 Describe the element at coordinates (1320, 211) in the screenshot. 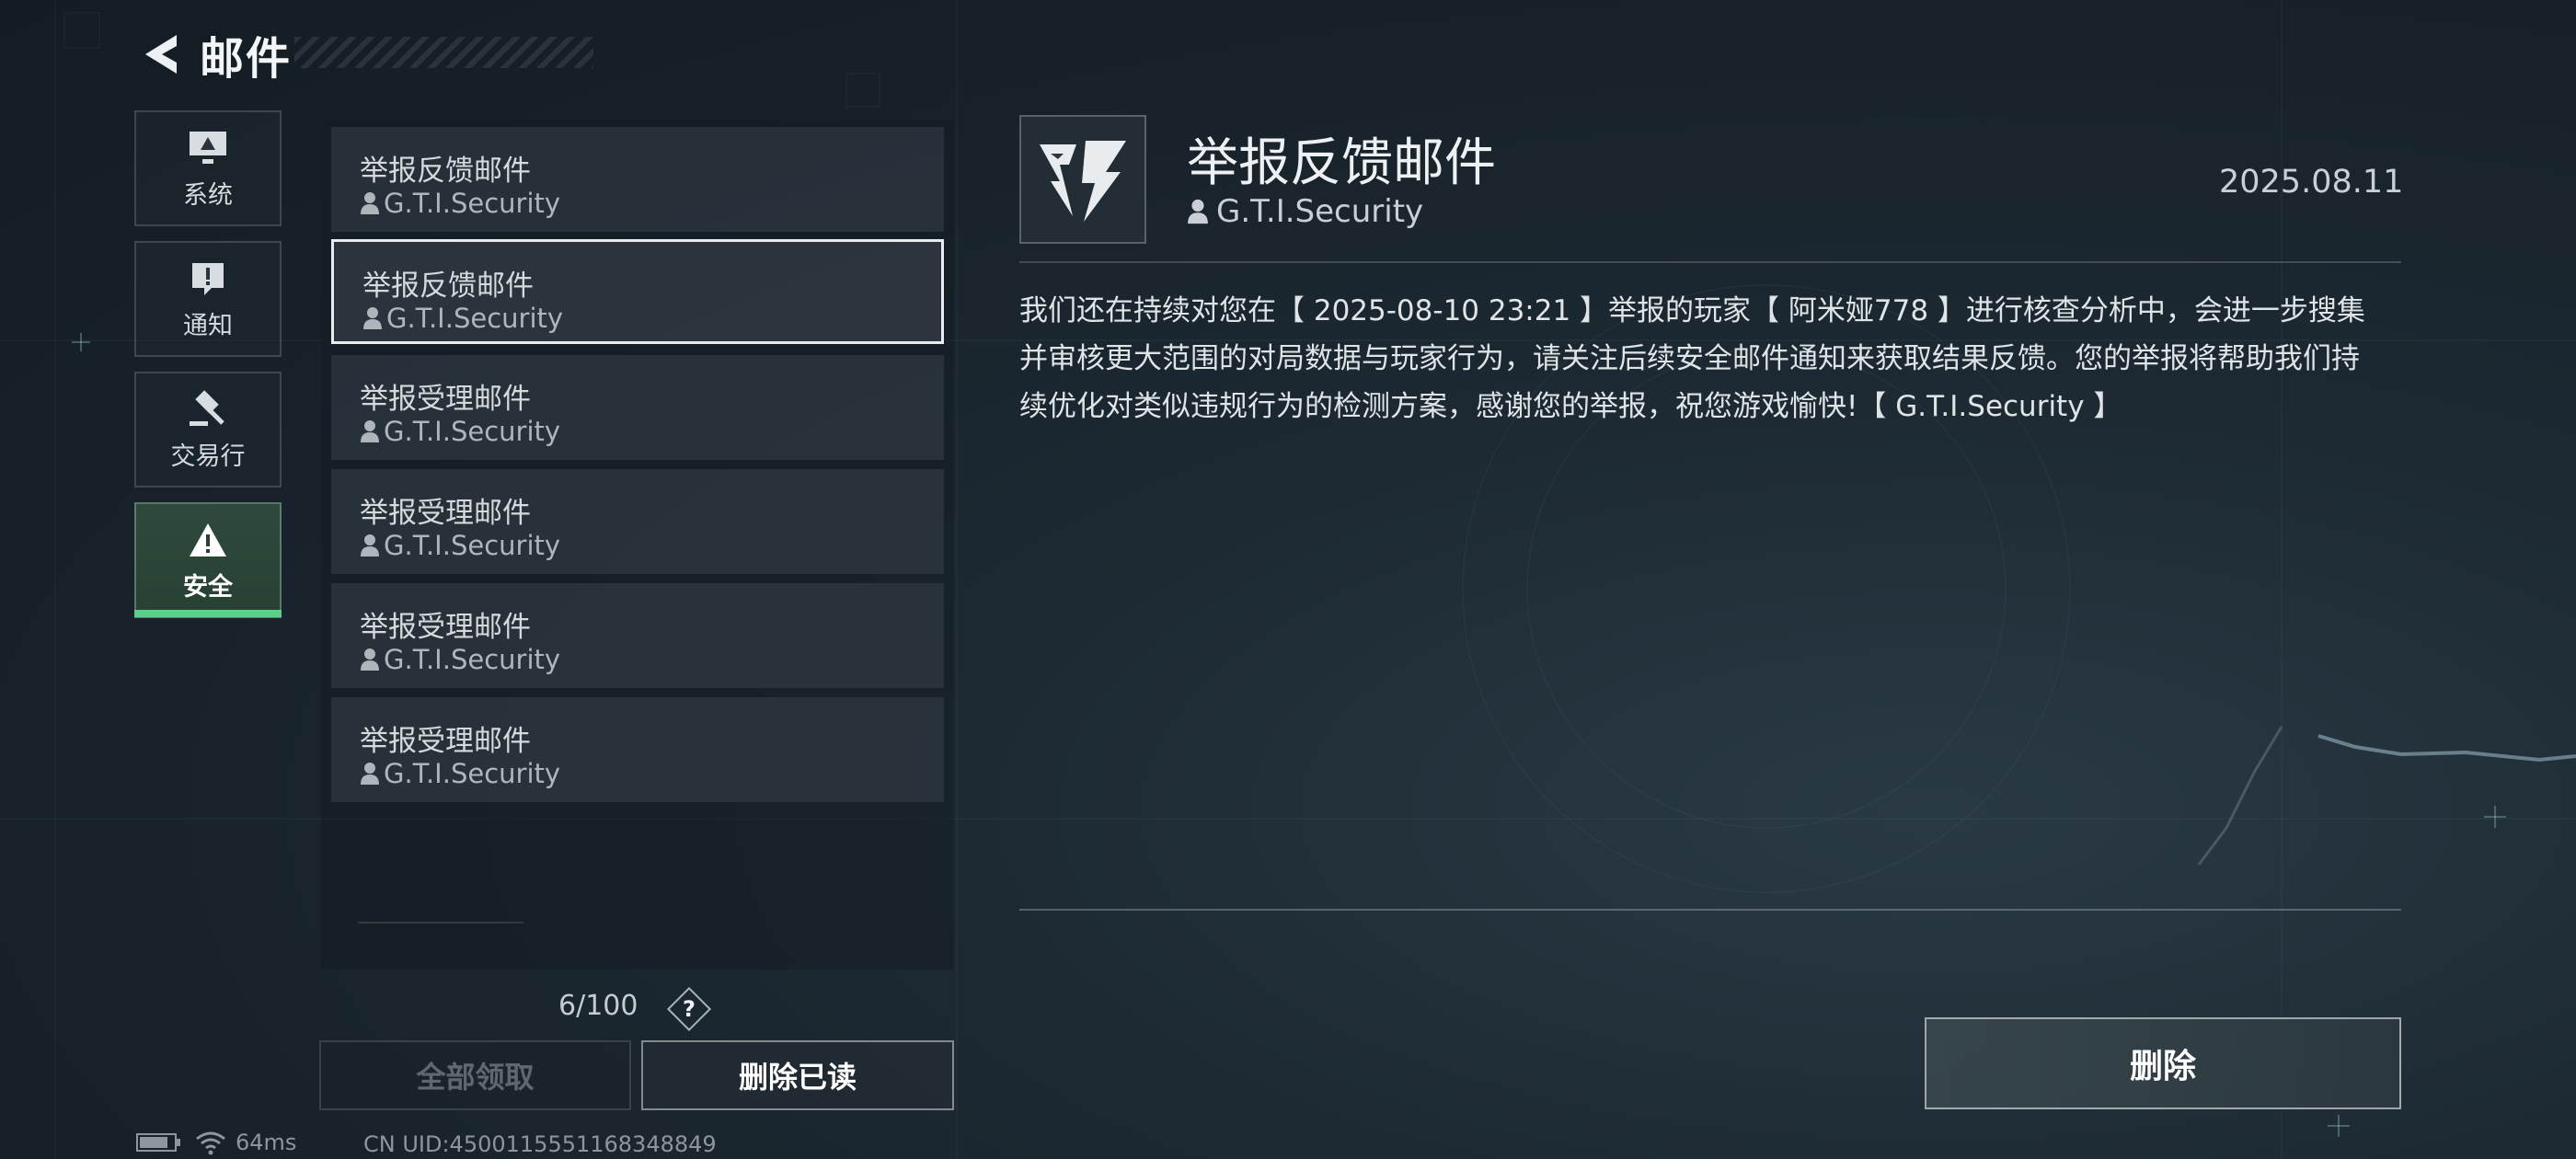

I see `detail-sender-name: G.T.I.Security` at that location.